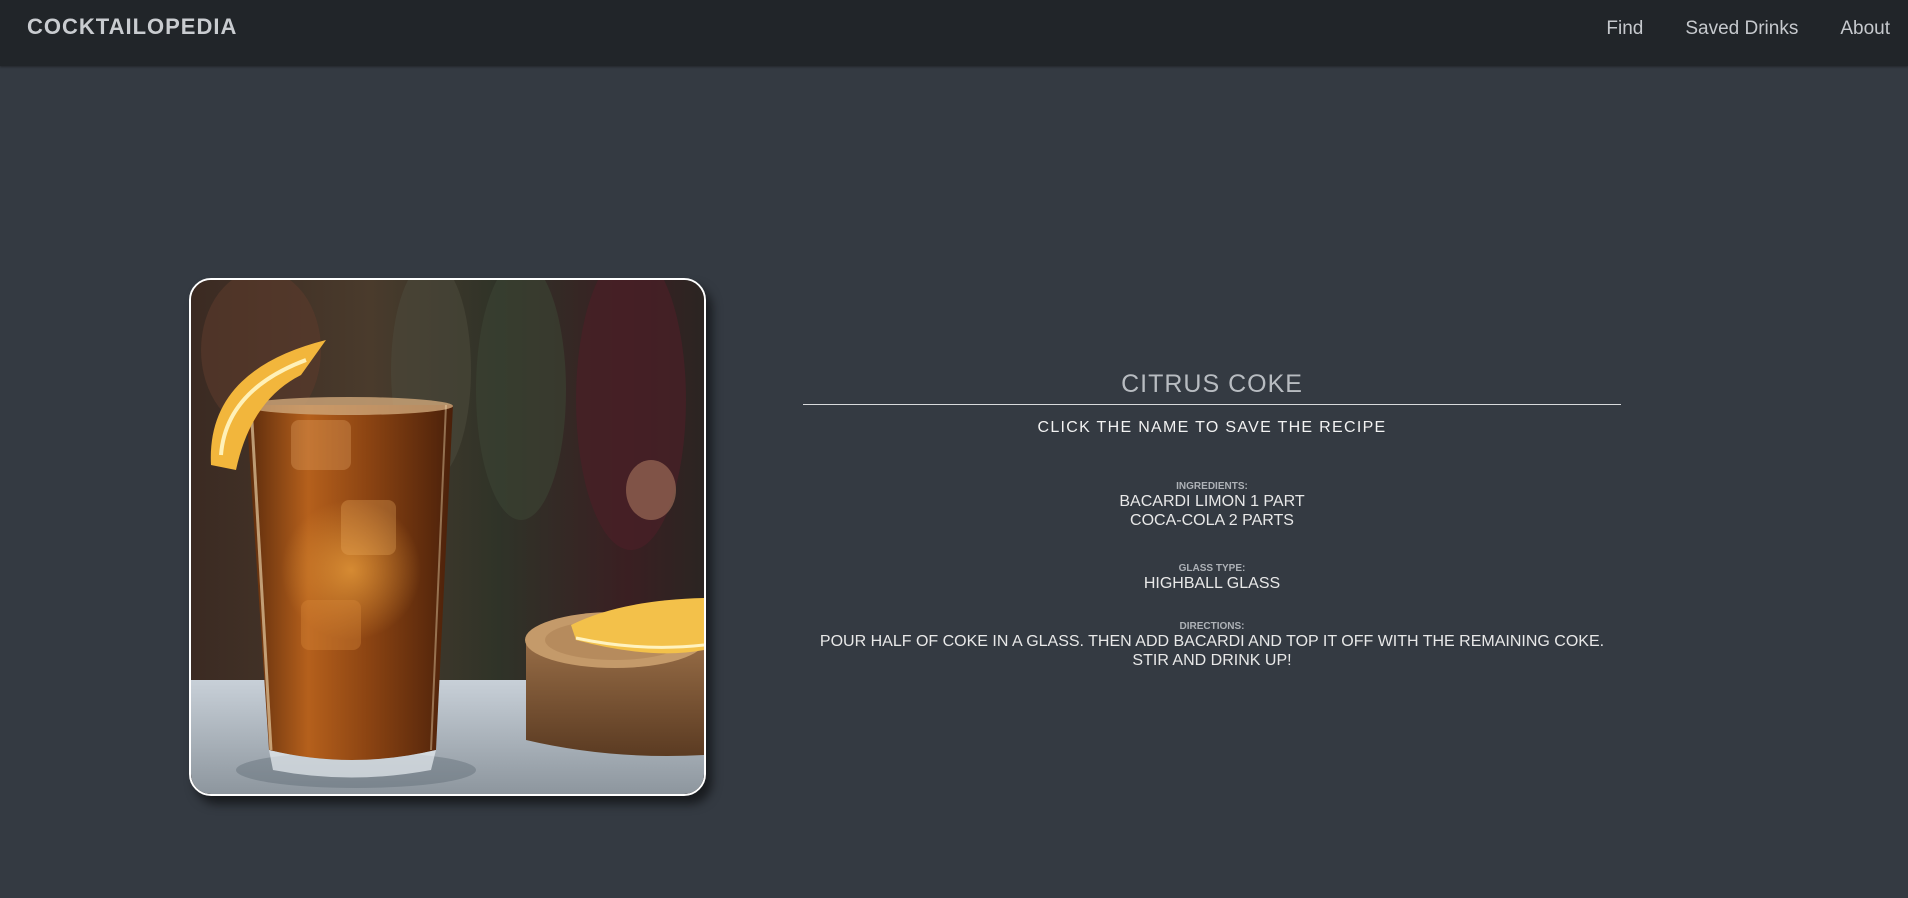 The image size is (1908, 898). Describe the element at coordinates (1865, 29) in the screenshot. I see `nav-link-about: About` at that location.